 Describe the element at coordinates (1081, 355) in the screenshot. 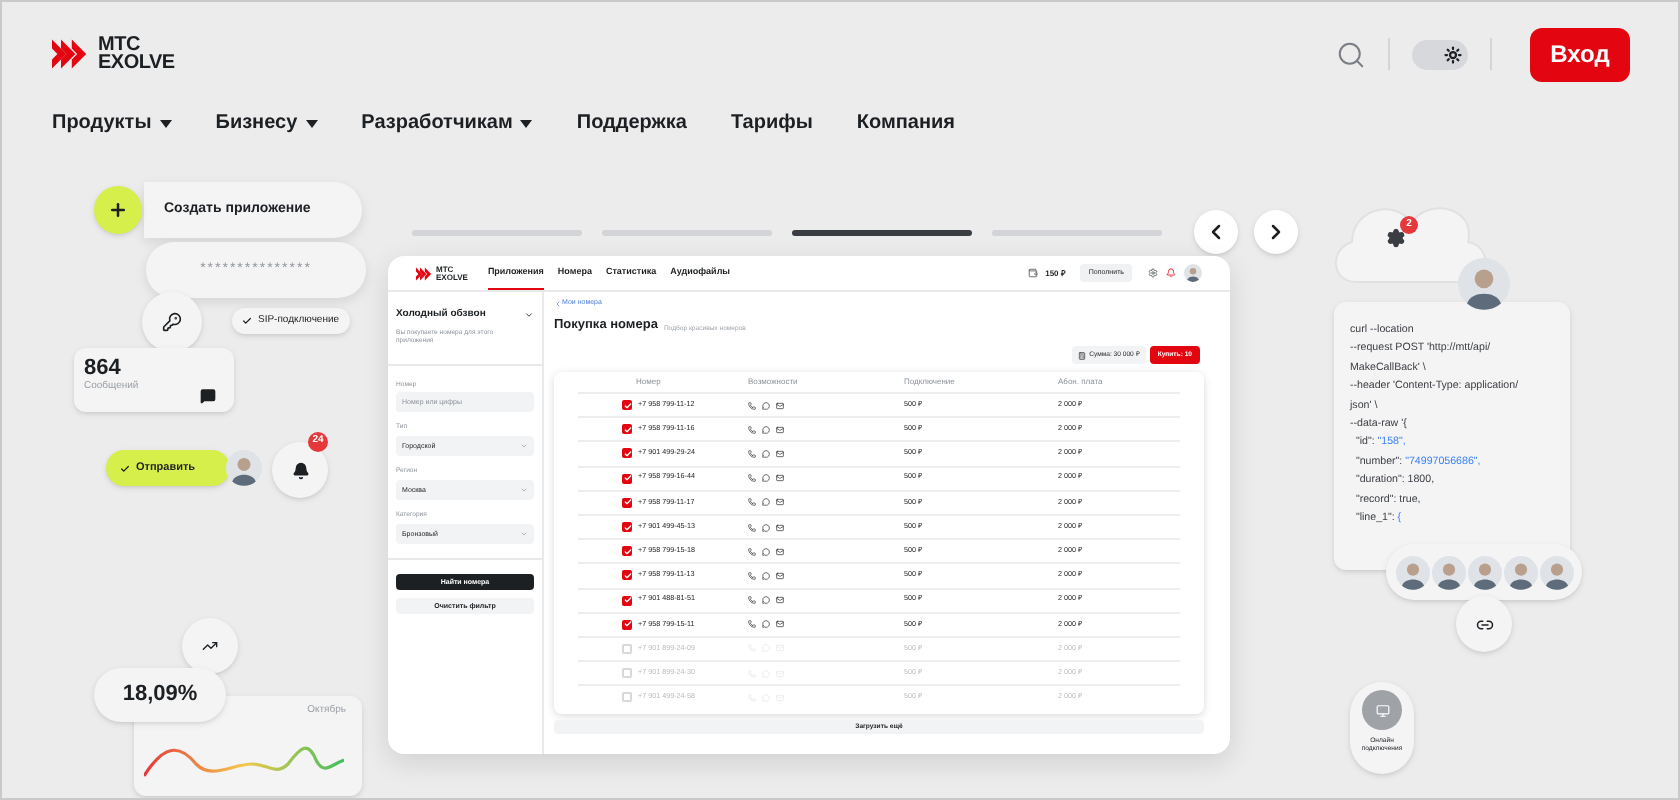

I see `calculator-icon` at that location.